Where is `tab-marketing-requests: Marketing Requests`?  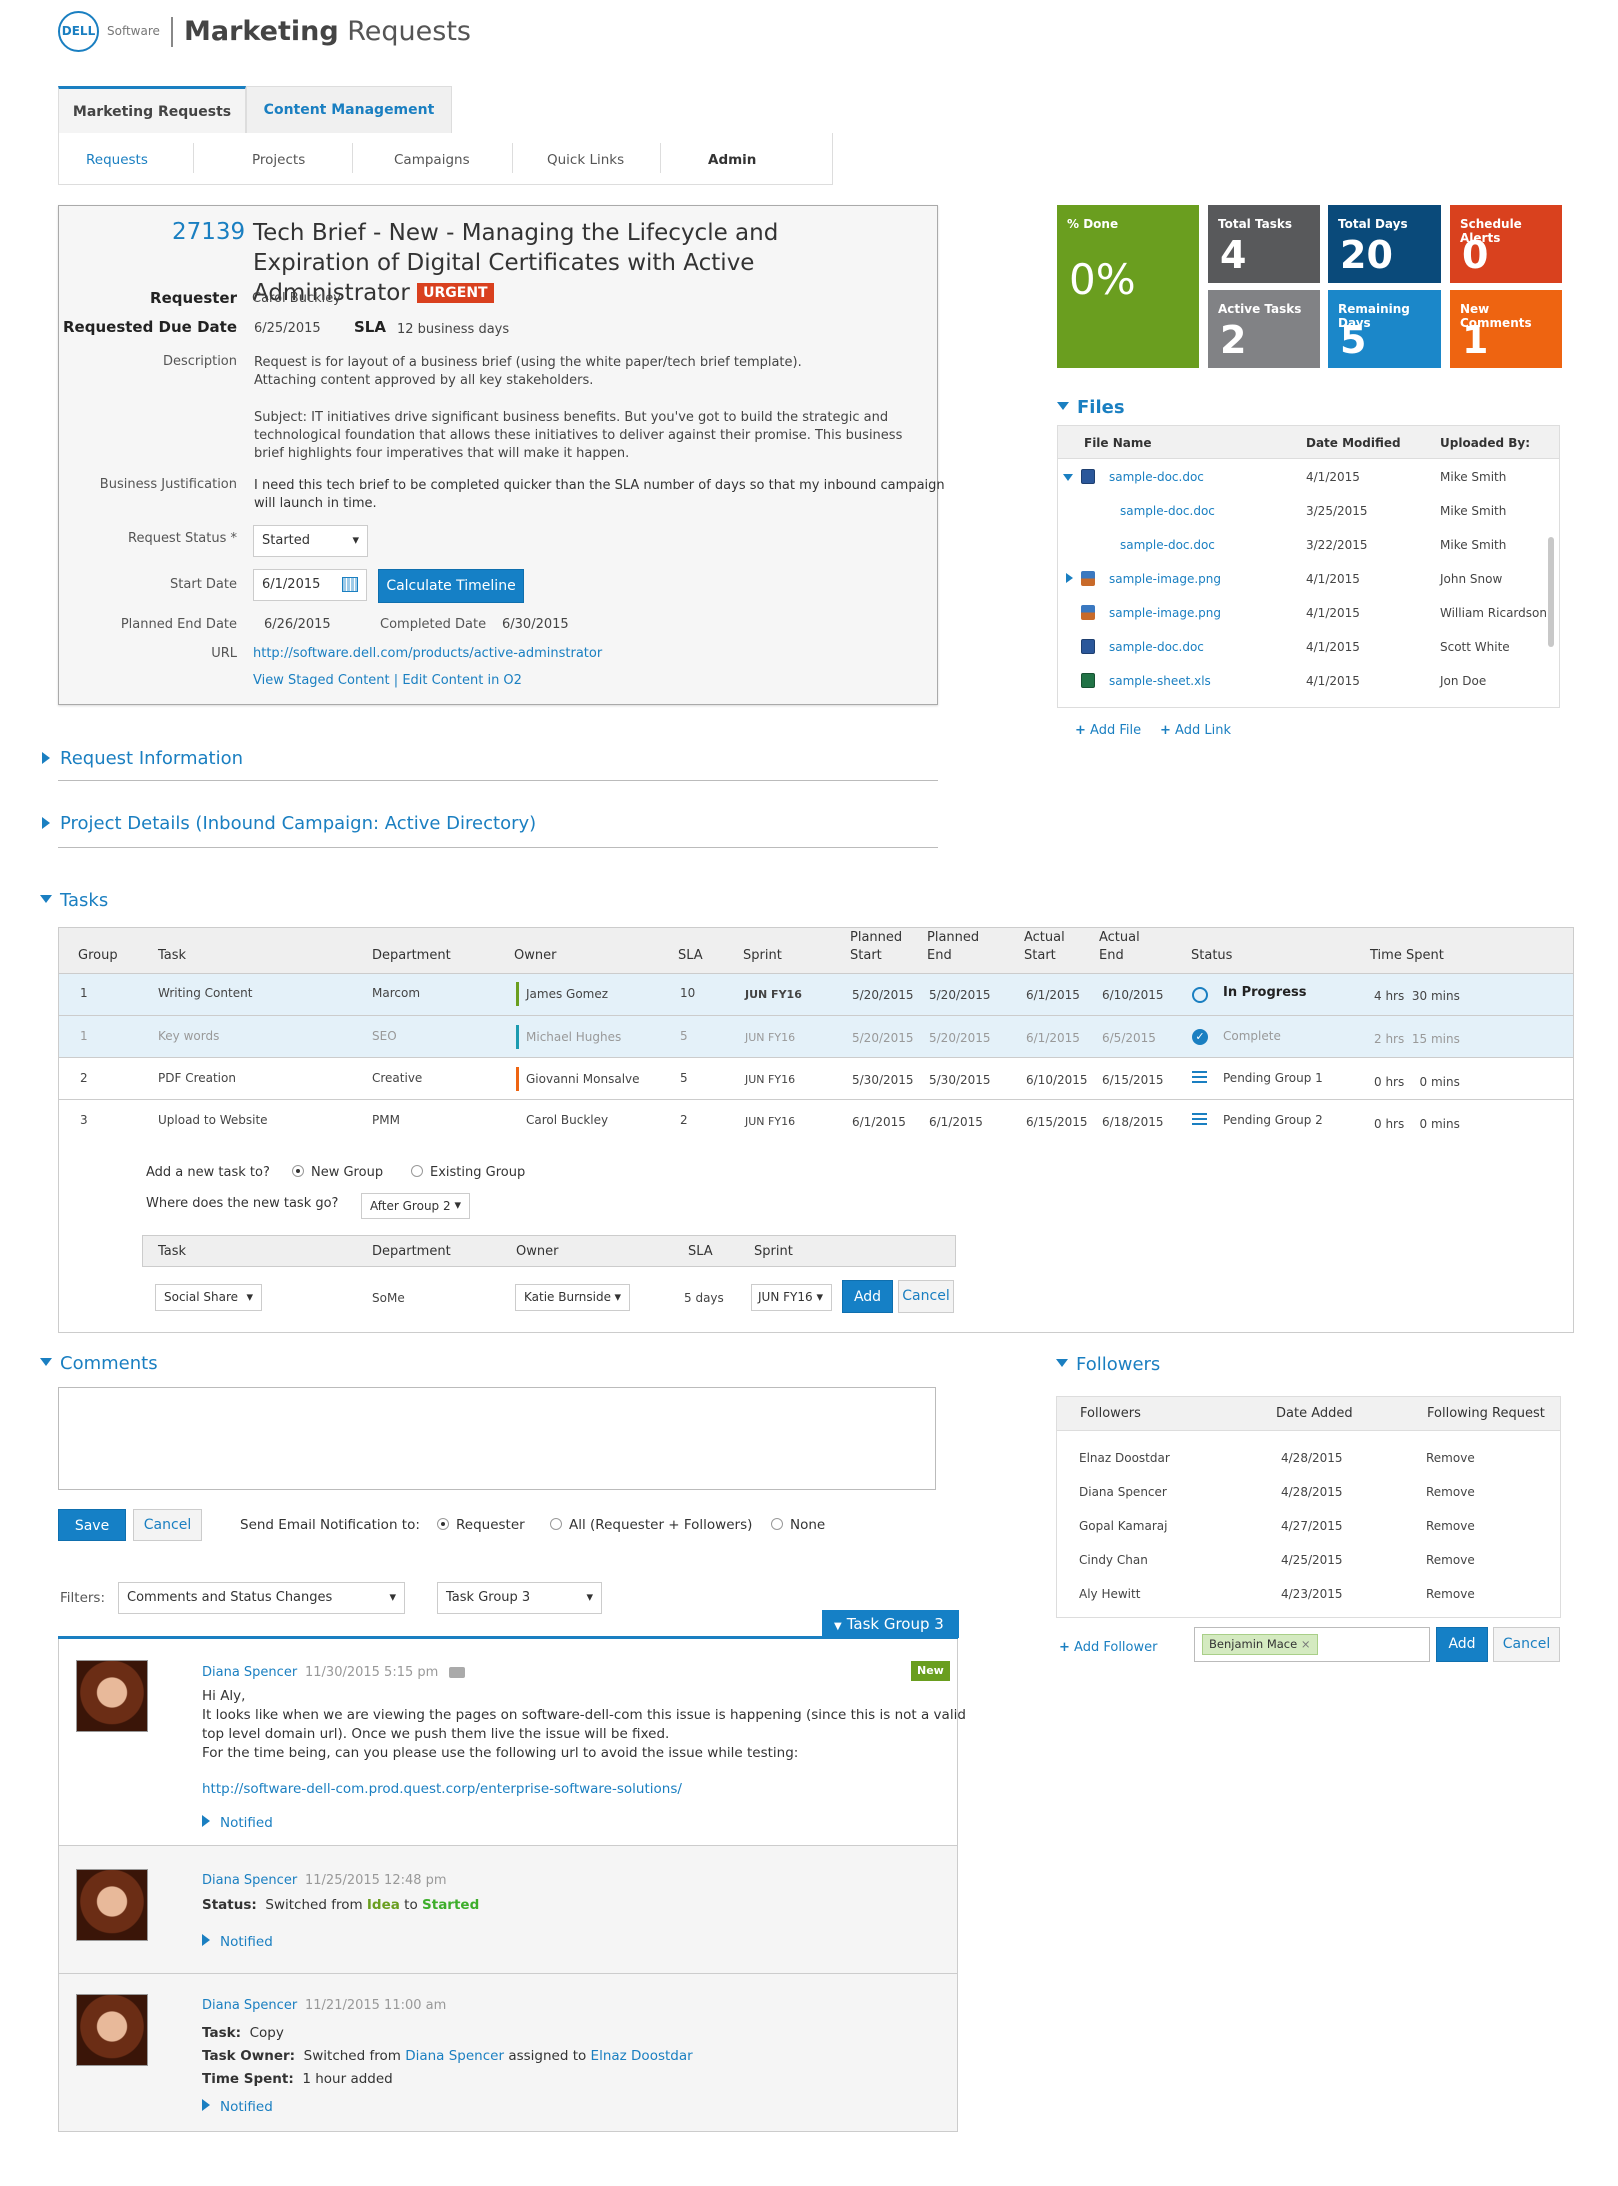 tab-marketing-requests: Marketing Requests is located at coordinates (152, 109).